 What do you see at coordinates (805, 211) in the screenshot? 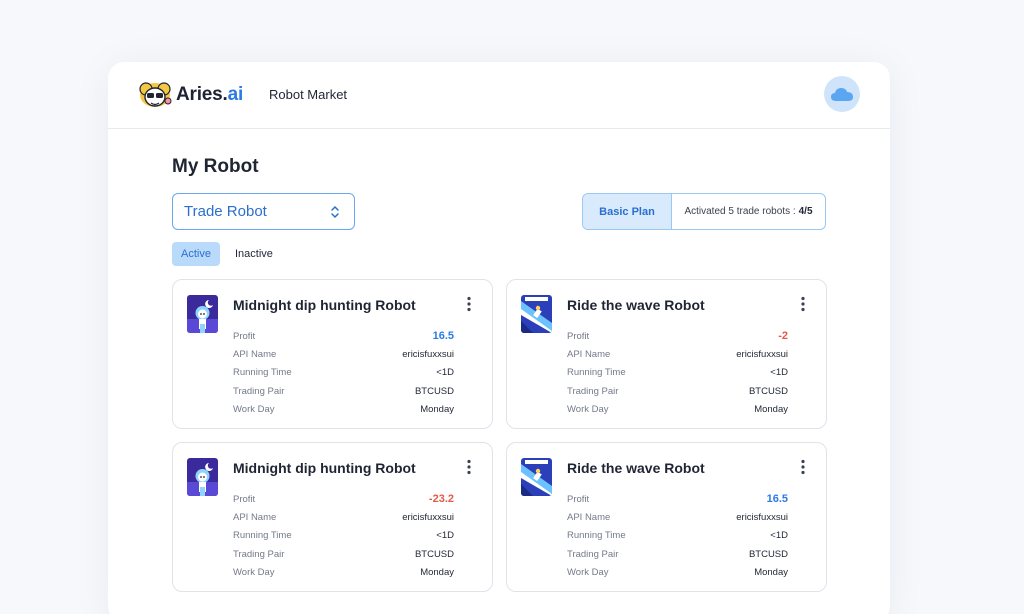
I see `plan-count: 4/5` at bounding box center [805, 211].